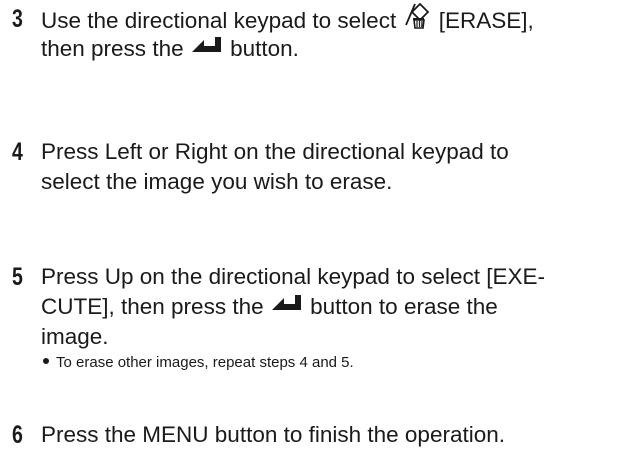  What do you see at coordinates (115, 48) in the screenshot?
I see `step-text-segment: then press the` at bounding box center [115, 48].